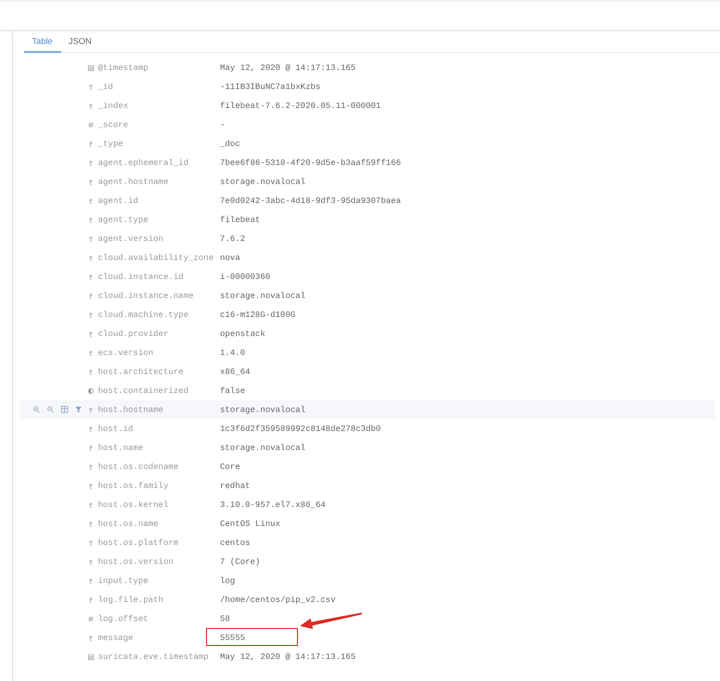  I want to click on field-name: host.os.codename, so click(139, 467).